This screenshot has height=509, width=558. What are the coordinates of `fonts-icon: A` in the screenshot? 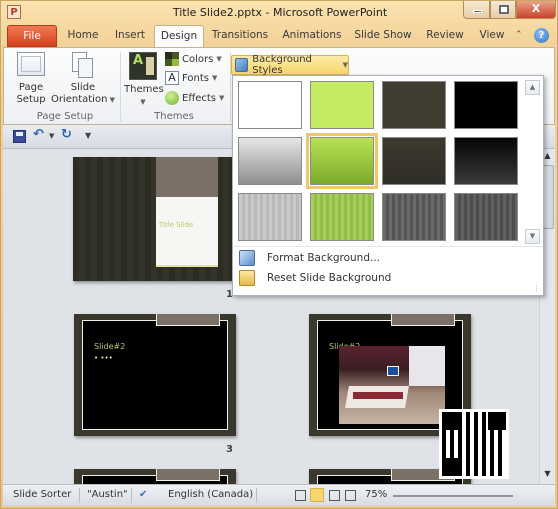 It's located at (172, 78).